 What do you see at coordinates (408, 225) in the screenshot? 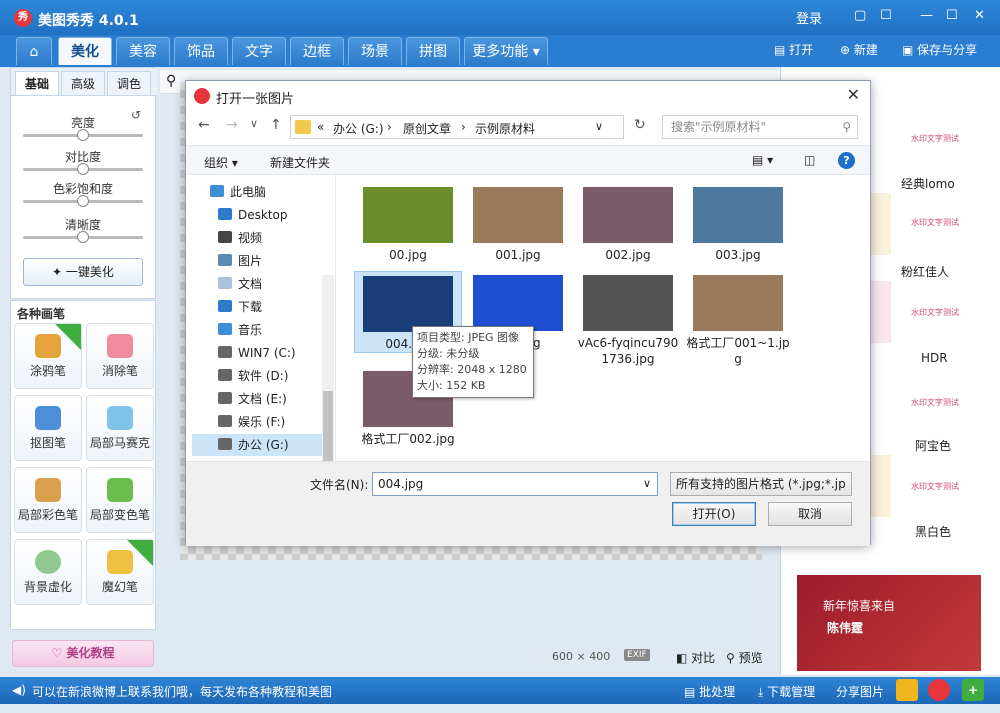
I see `file-item: 00.jpg` at bounding box center [408, 225].